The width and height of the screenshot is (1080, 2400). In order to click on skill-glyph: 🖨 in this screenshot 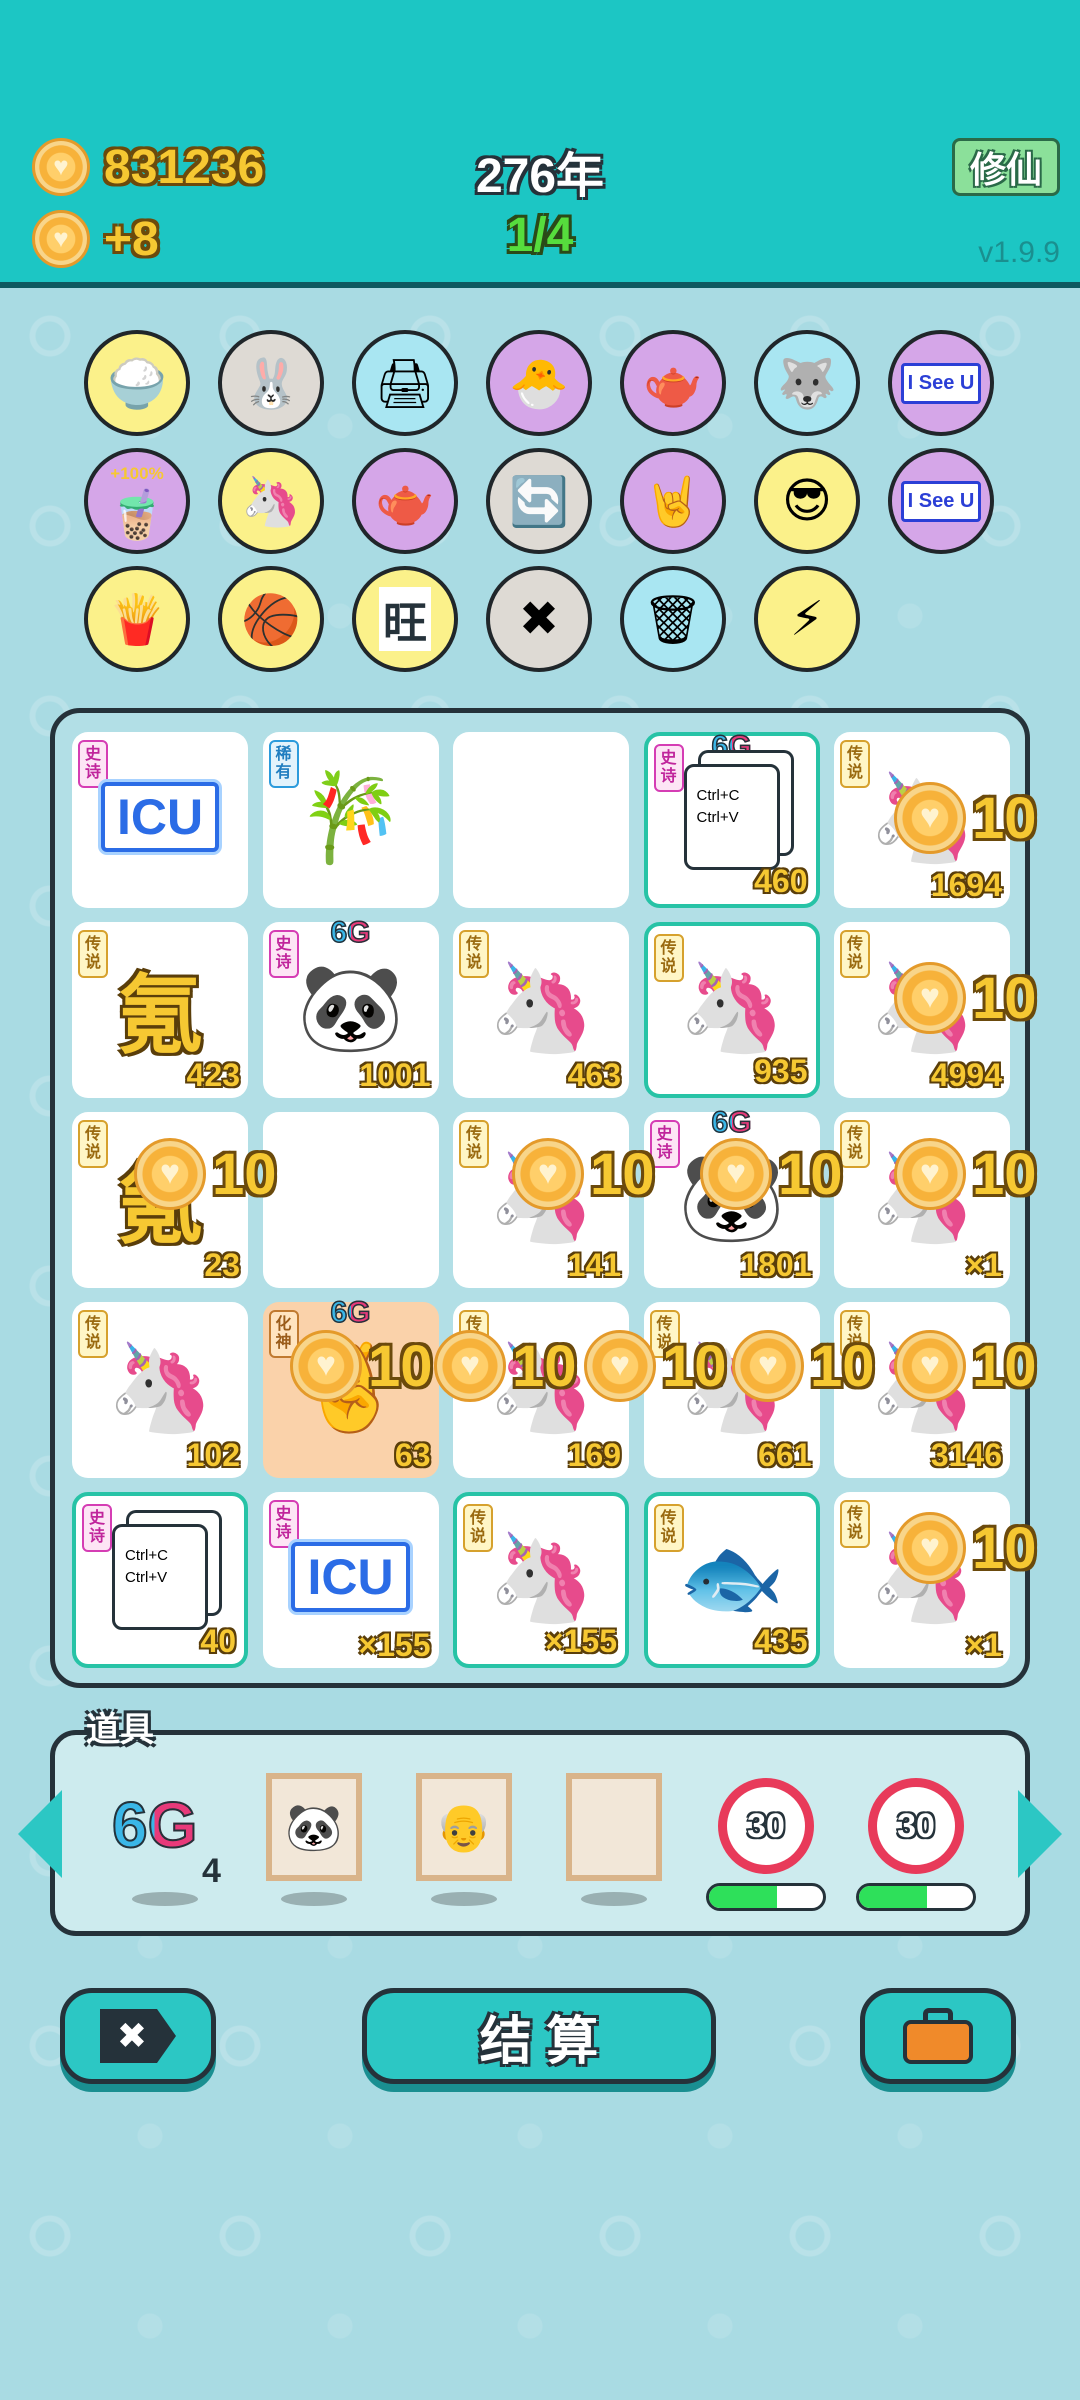, I will do `click(405, 384)`.